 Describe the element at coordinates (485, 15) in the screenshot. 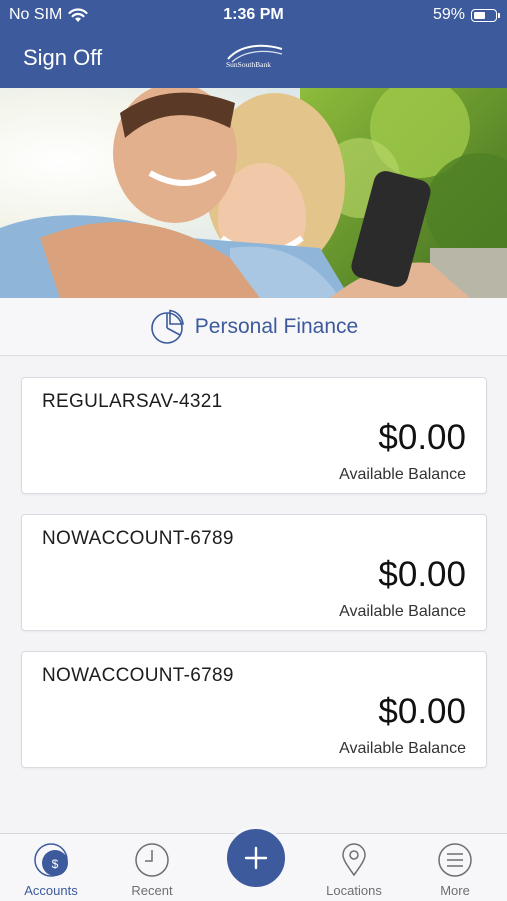

I see `battery-icon` at that location.